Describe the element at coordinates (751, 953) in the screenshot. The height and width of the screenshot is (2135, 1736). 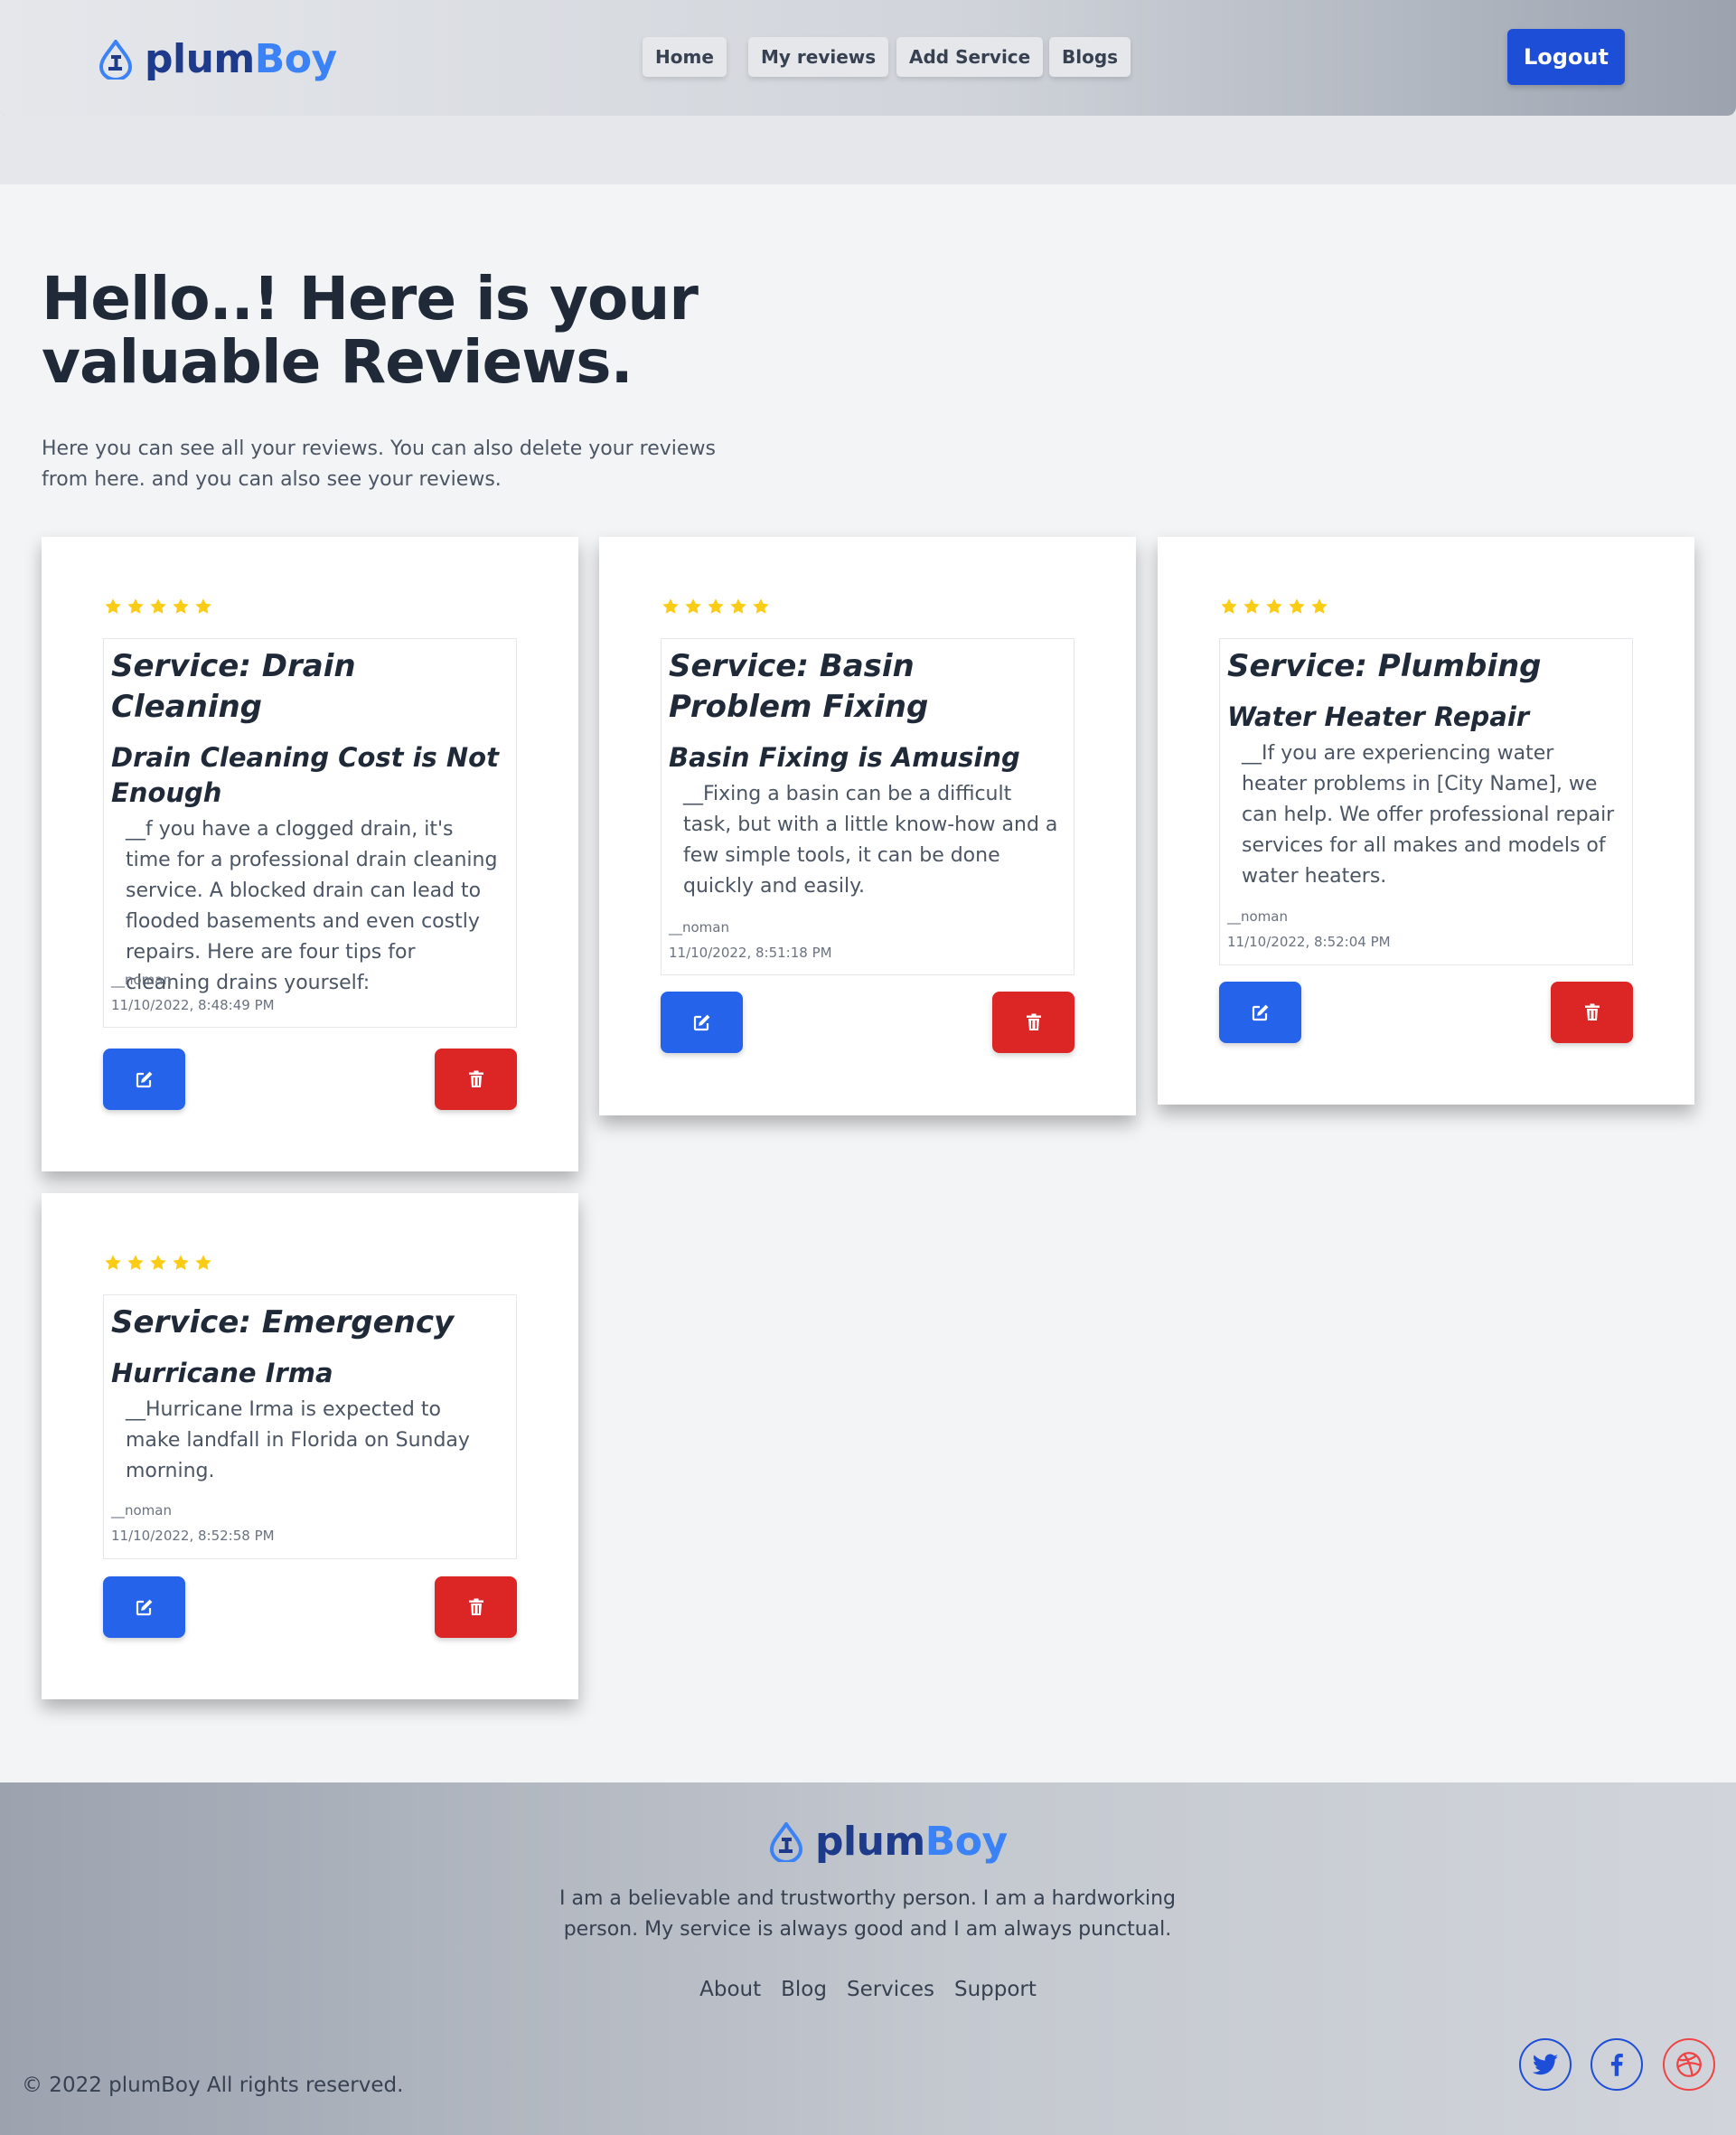
I see `review-date: 11/10/2022, 8:51:18 PM` at that location.